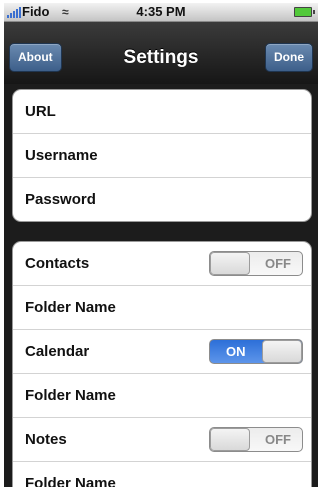  What do you see at coordinates (57, 263) in the screenshot?
I see `contacts-label: Contacts` at bounding box center [57, 263].